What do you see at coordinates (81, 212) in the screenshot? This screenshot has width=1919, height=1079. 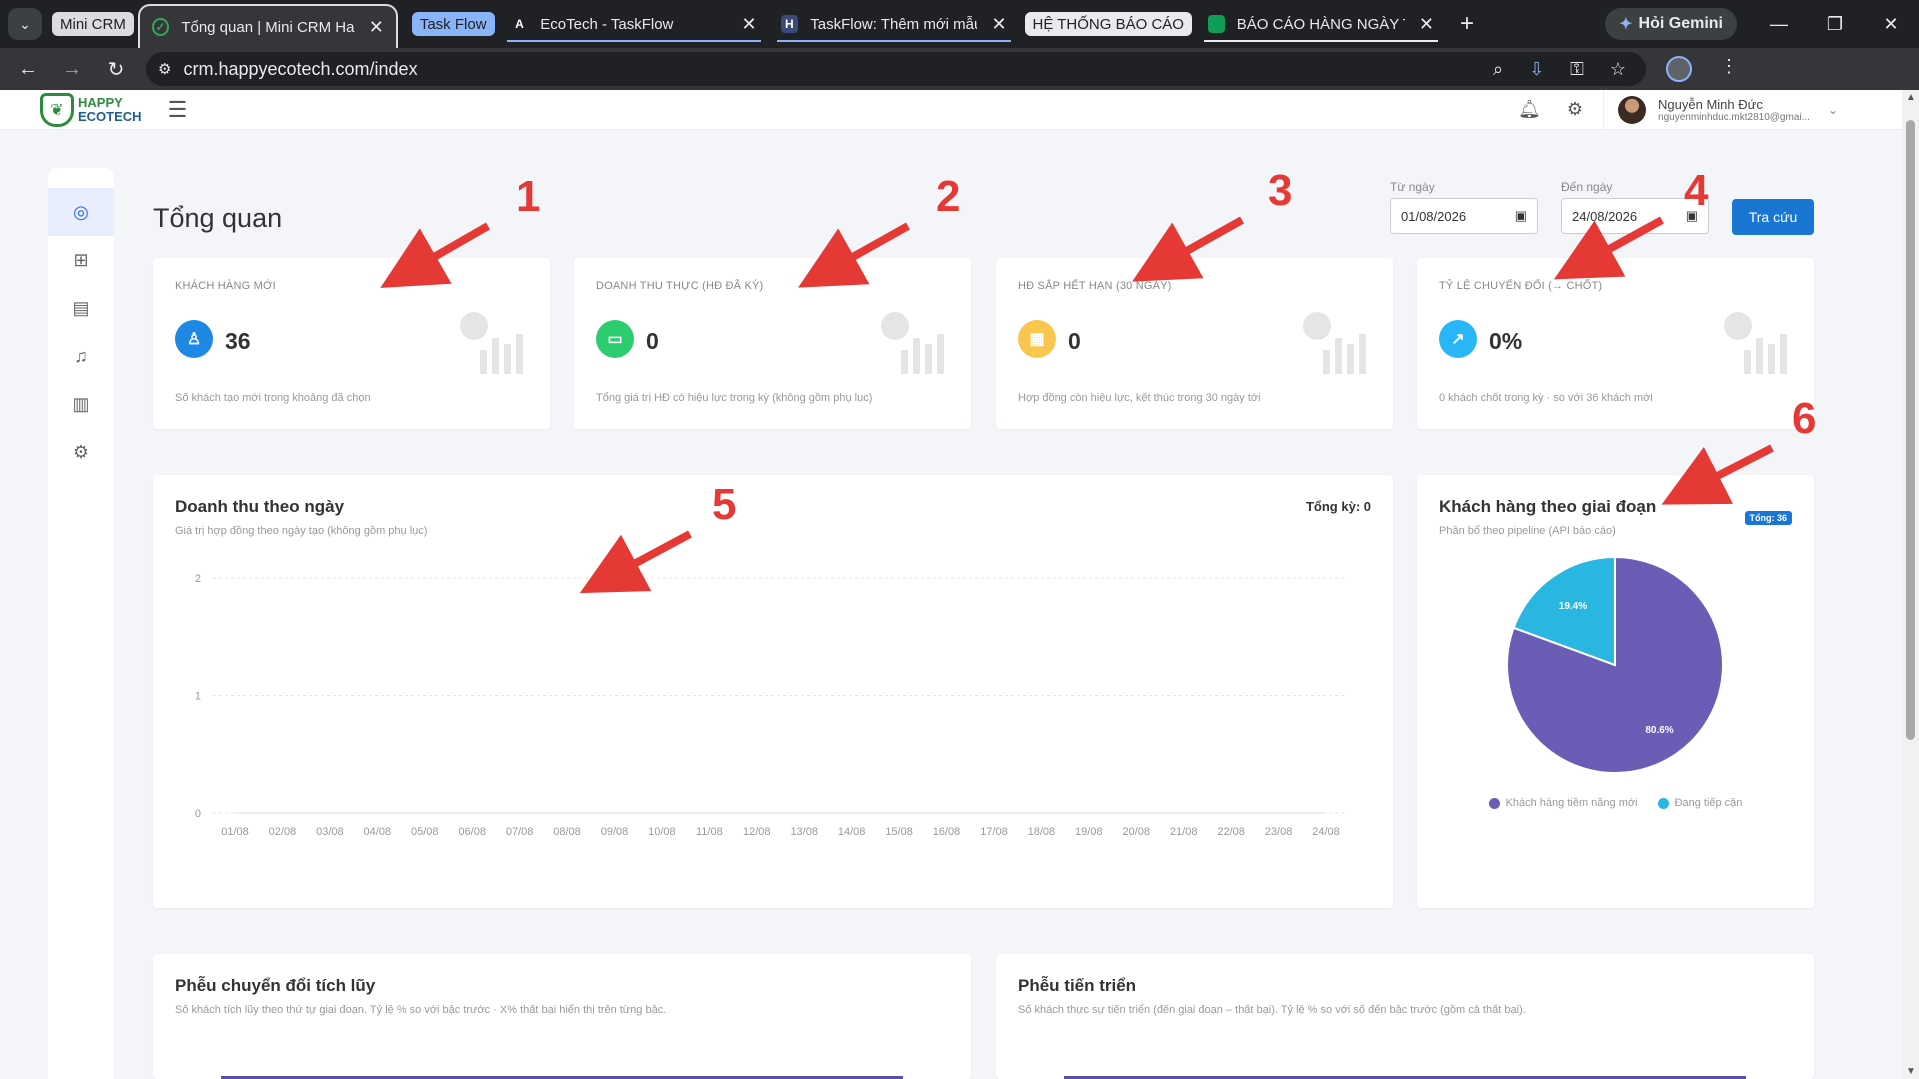 I see `sidebar-item-dashboard: ◎` at bounding box center [81, 212].